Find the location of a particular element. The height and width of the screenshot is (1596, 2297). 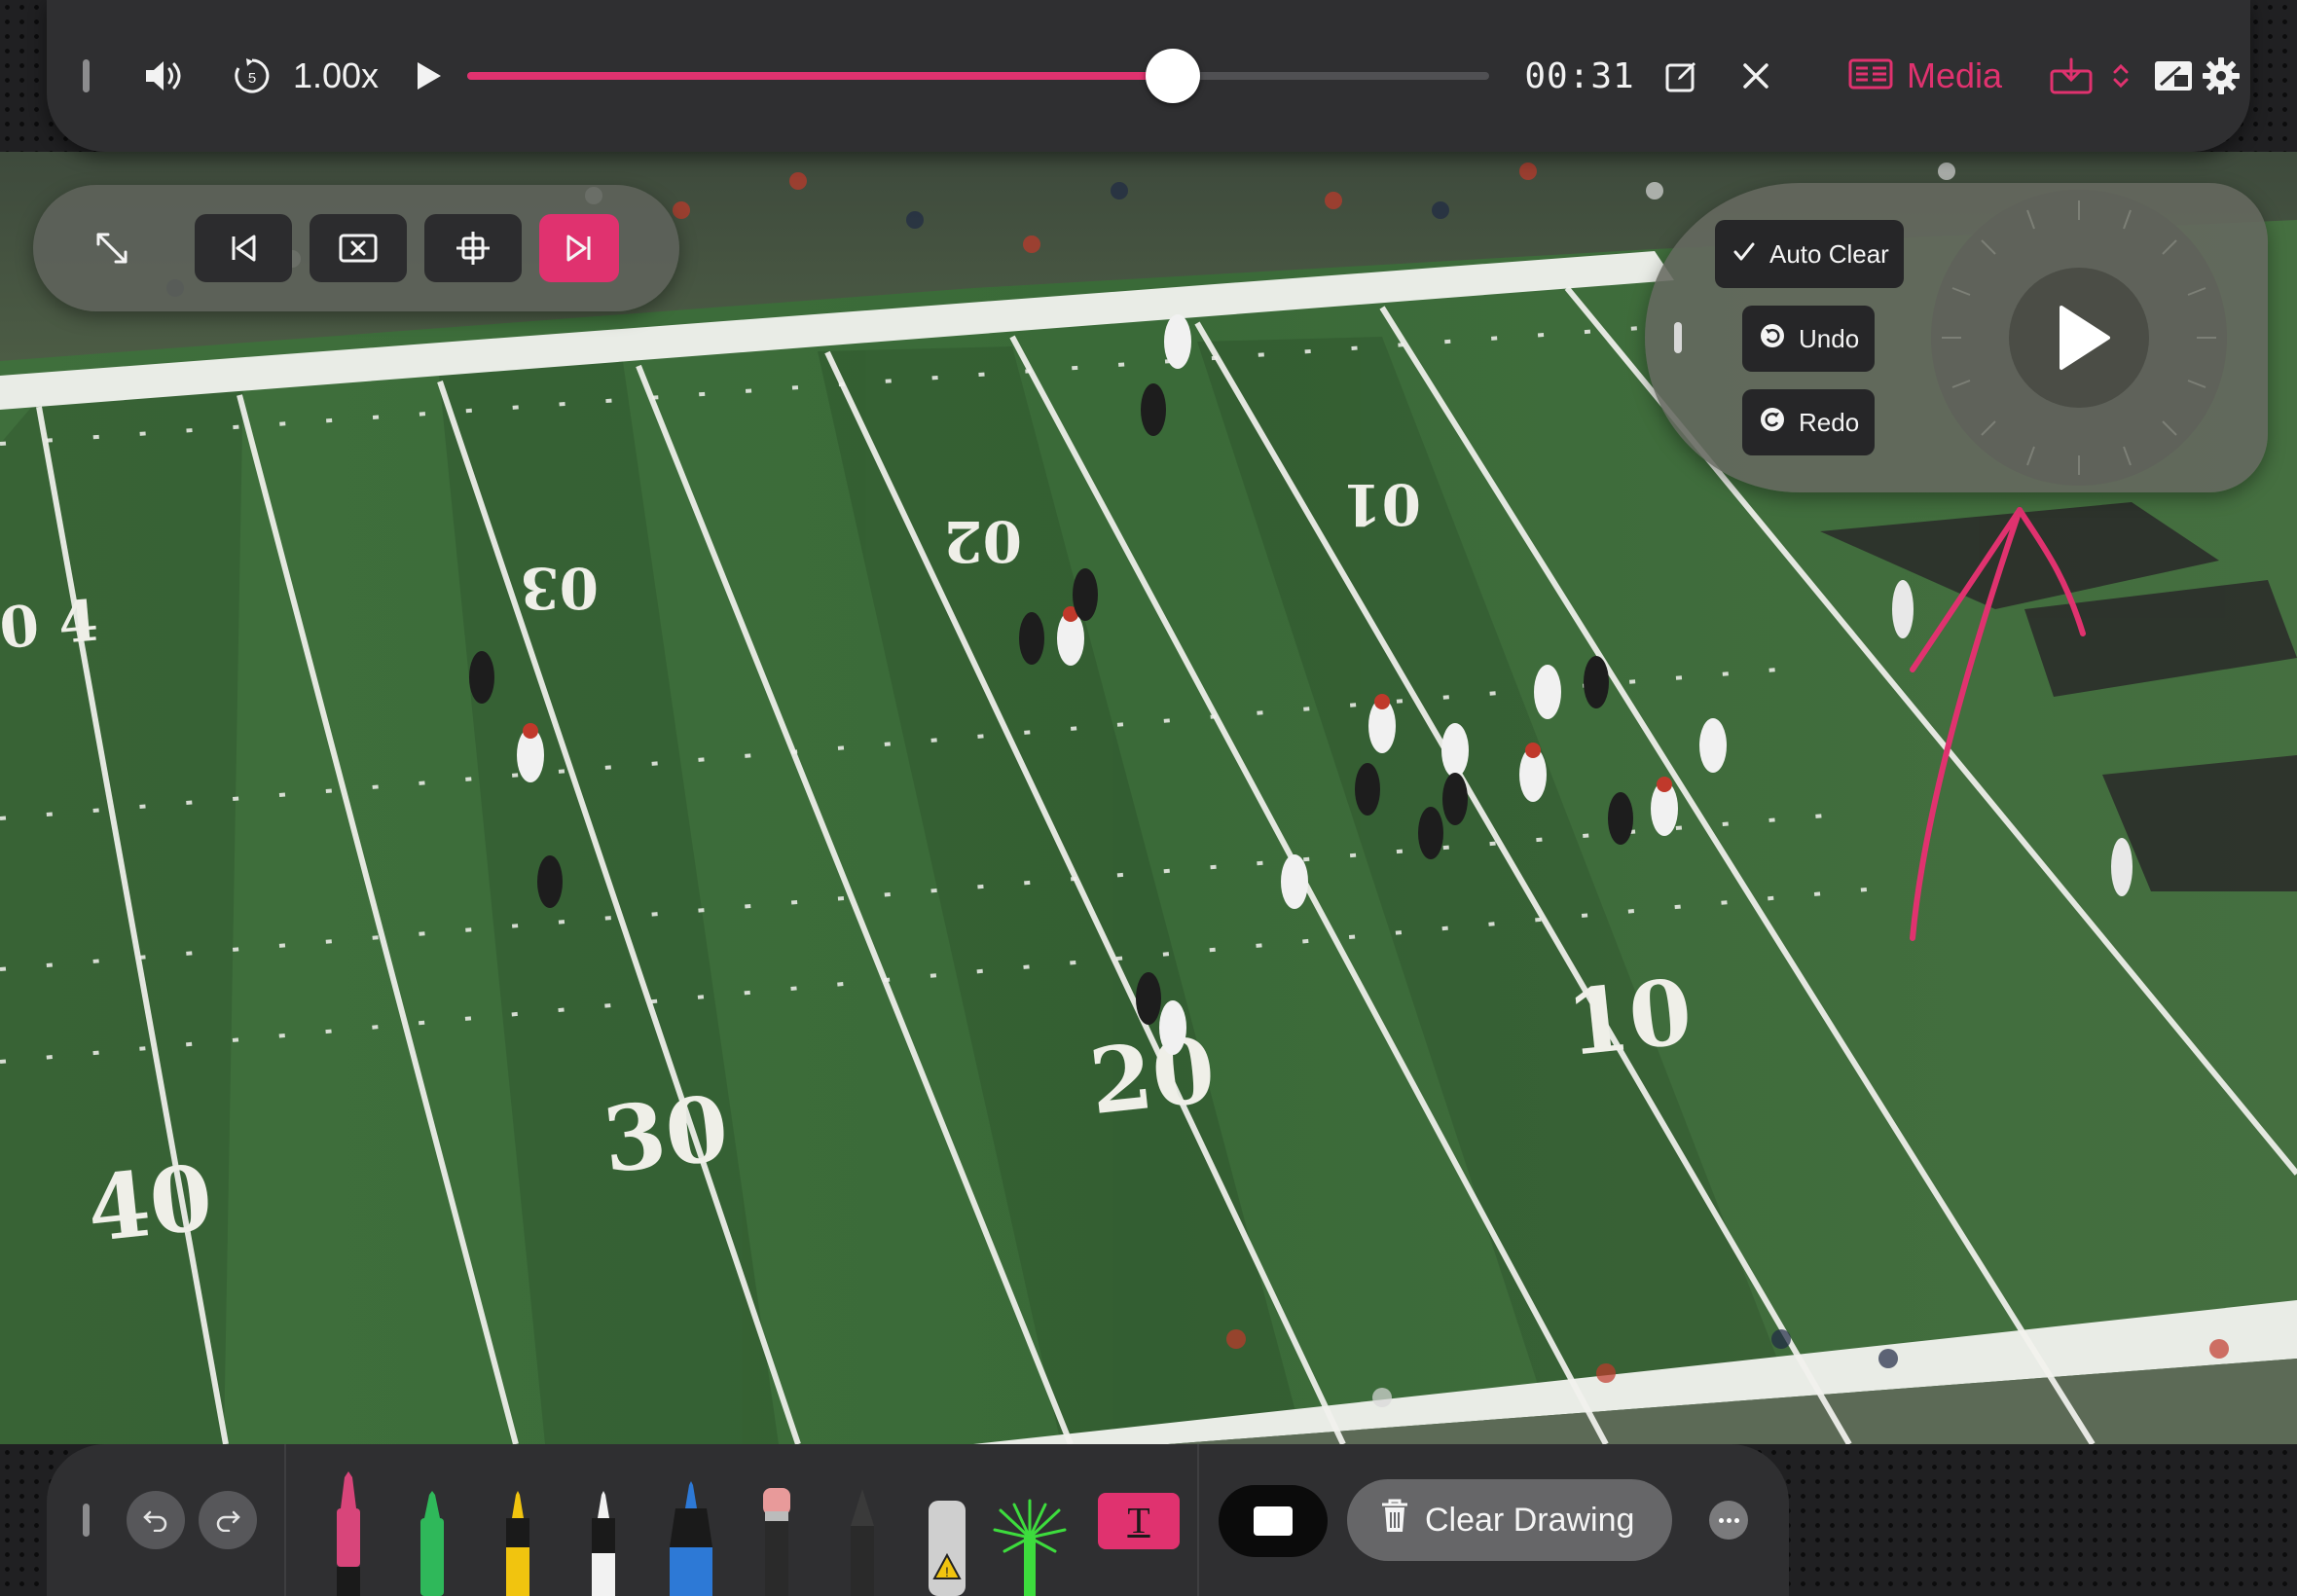

gear-icon is located at coordinates (2221, 76).